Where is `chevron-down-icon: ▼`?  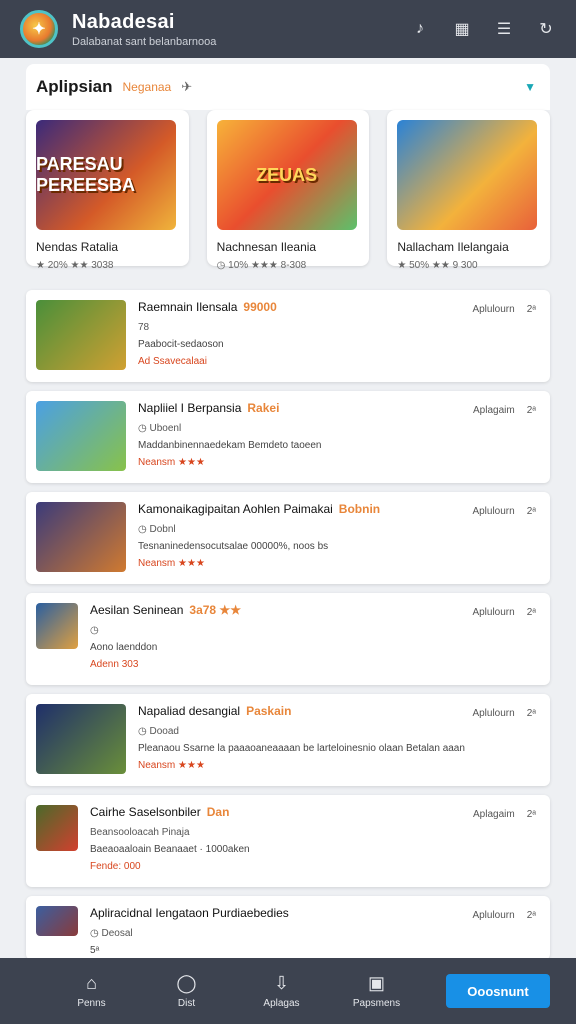 chevron-down-icon: ▼ is located at coordinates (530, 87).